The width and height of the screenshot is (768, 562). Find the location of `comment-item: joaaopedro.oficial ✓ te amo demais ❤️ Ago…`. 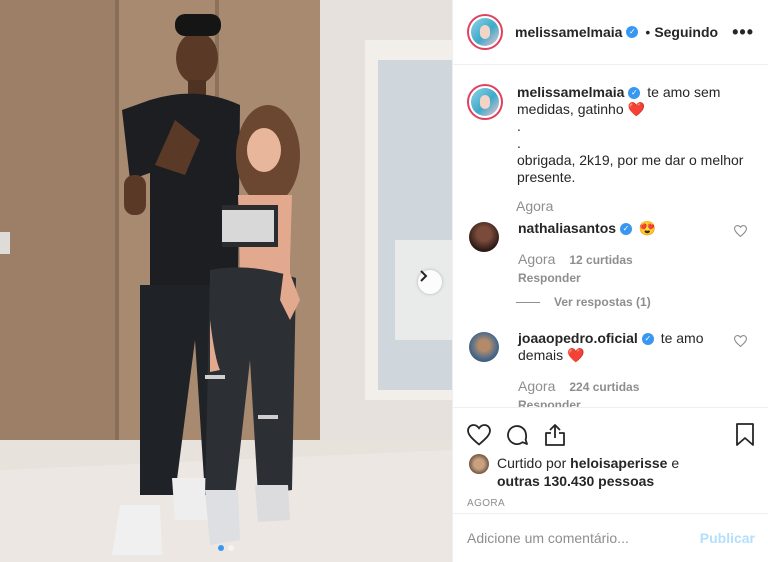

comment-item: joaaopedro.oficial ✓ te amo demais ❤️ Ago… is located at coordinates (610, 368).